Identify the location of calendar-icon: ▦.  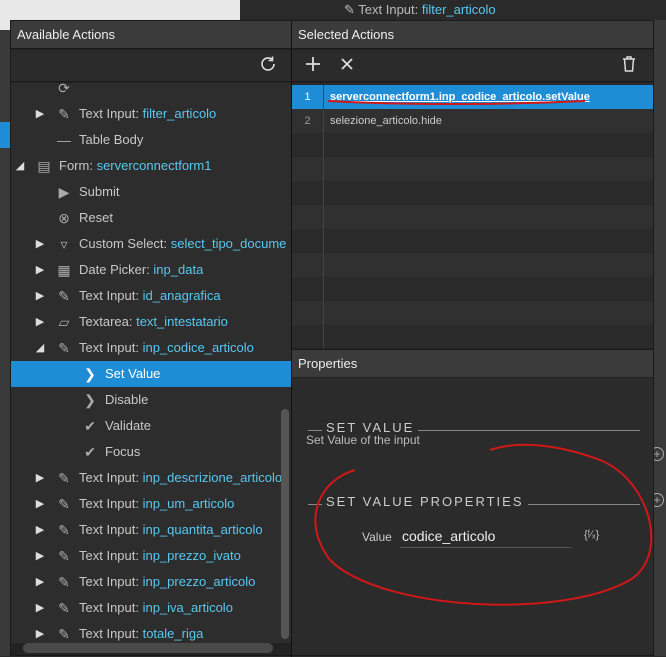
(64, 270).